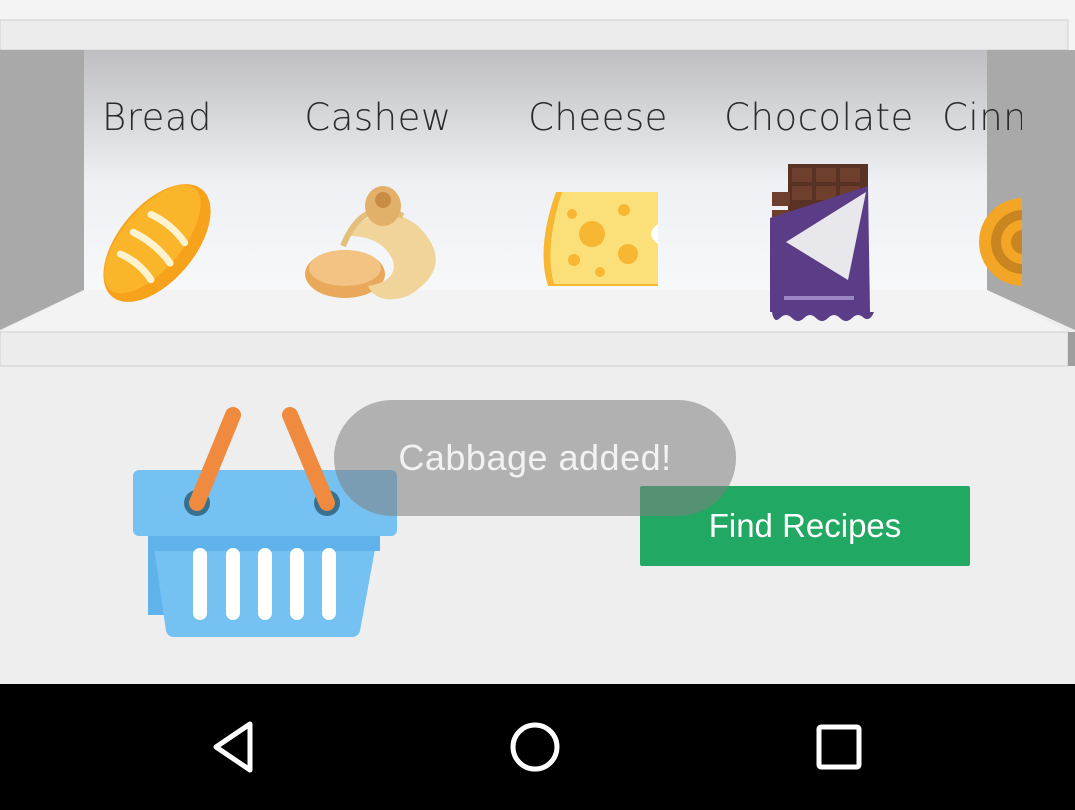 This screenshot has height=810, width=1075. I want to click on shelf-item-label: Cinnamon, so click(982, 117).